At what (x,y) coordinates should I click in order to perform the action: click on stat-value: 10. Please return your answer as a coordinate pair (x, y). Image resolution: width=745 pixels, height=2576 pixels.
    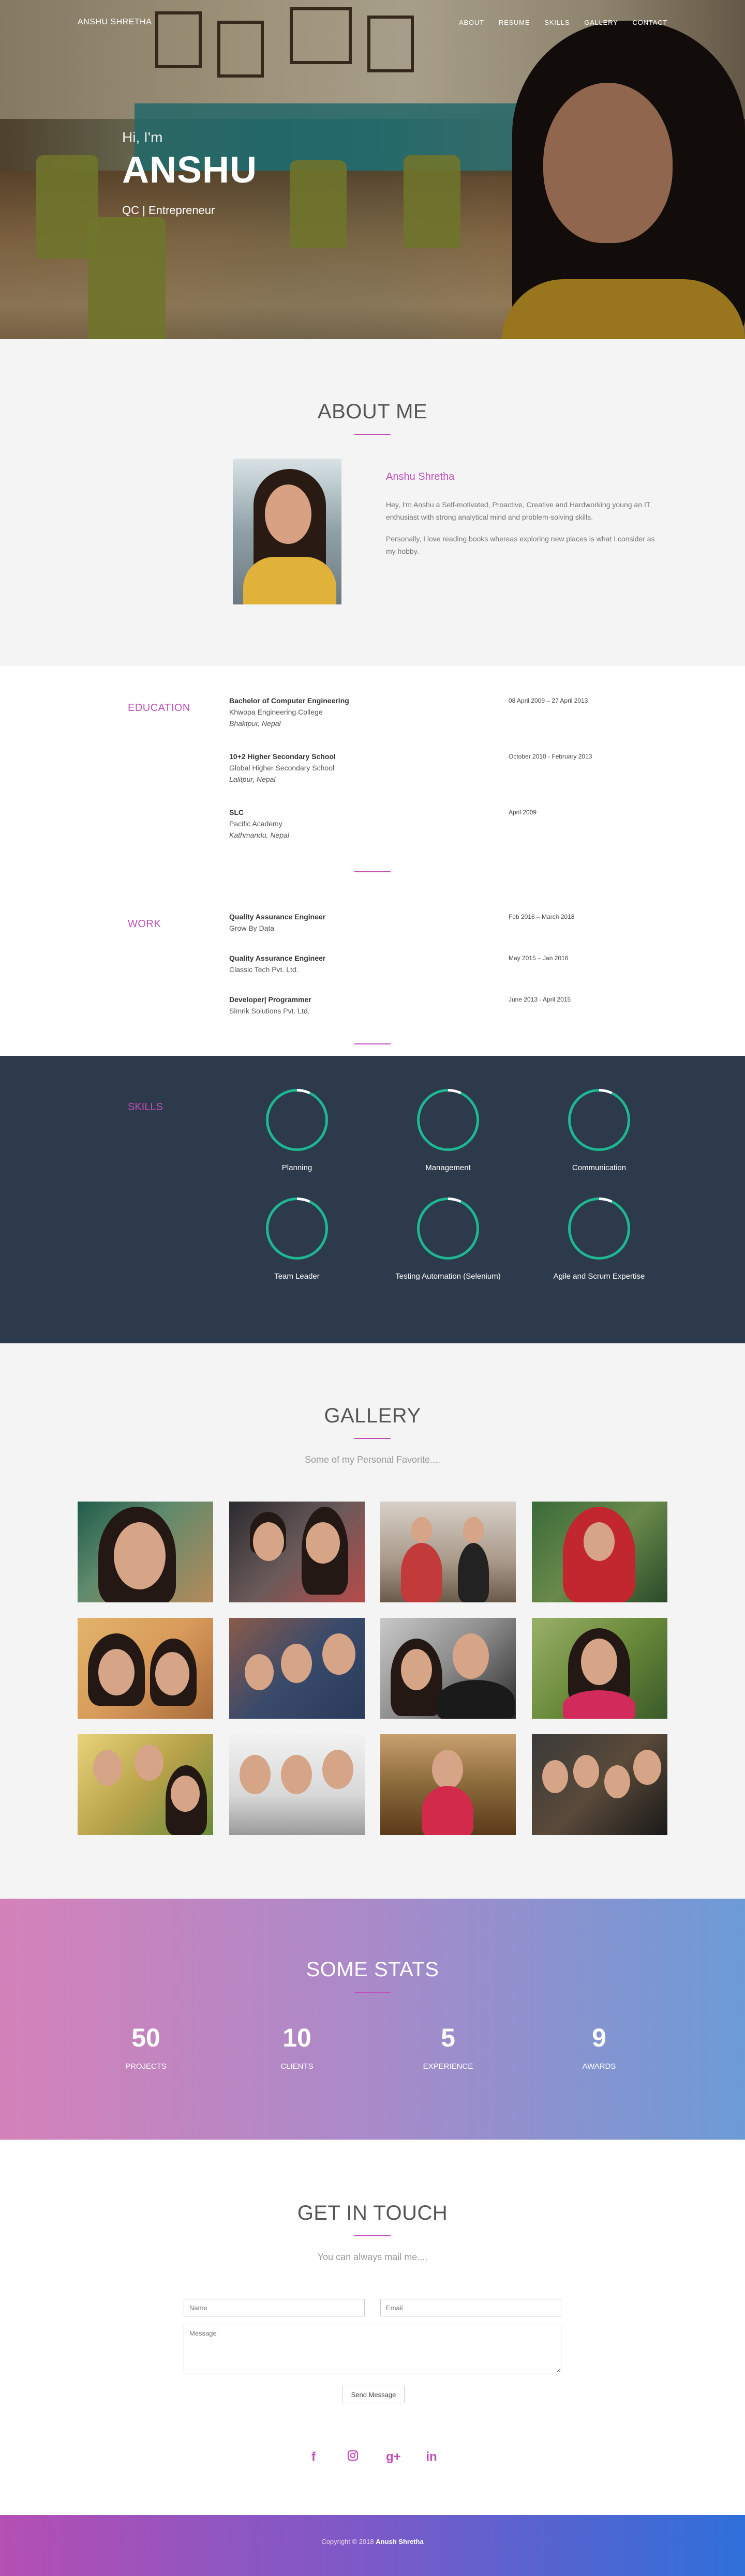
    Looking at the image, I should click on (297, 2037).